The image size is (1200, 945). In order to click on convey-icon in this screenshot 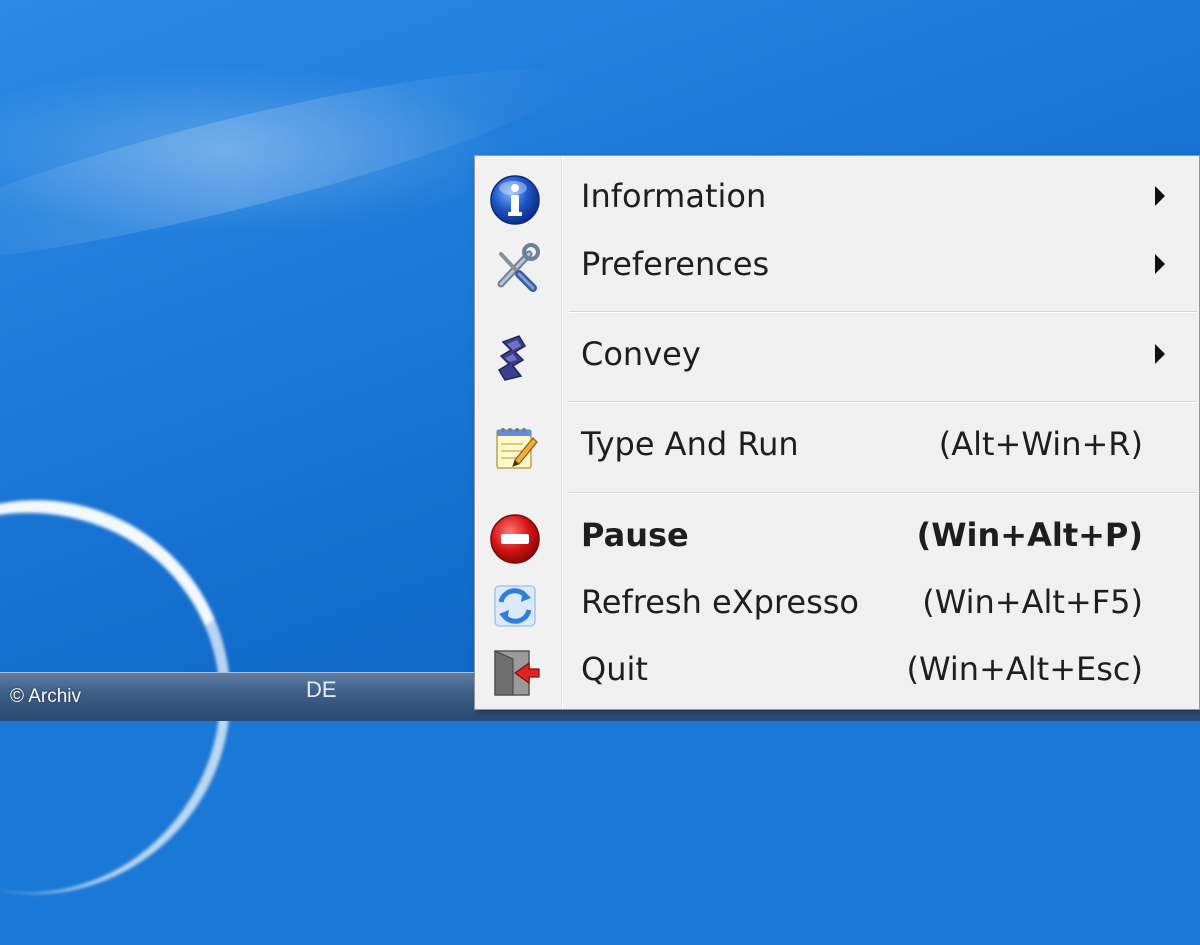, I will do `click(515, 358)`.